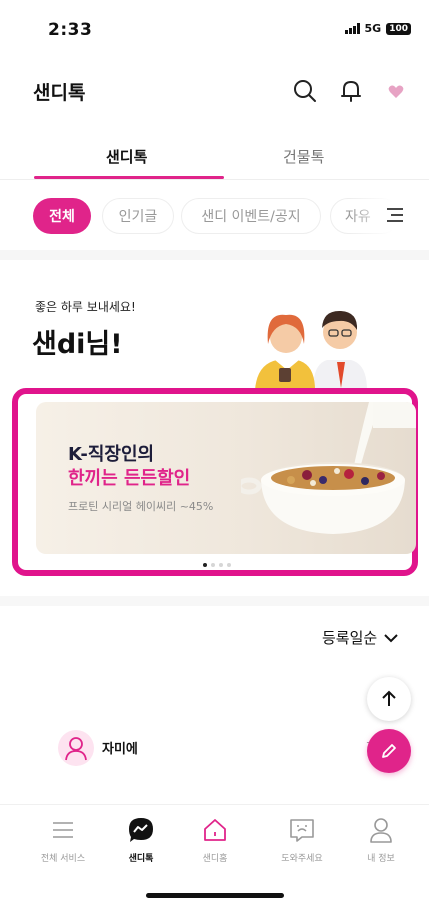  Describe the element at coordinates (303, 156) in the screenshot. I see `tab-buildingtalk: 건물톡` at that location.